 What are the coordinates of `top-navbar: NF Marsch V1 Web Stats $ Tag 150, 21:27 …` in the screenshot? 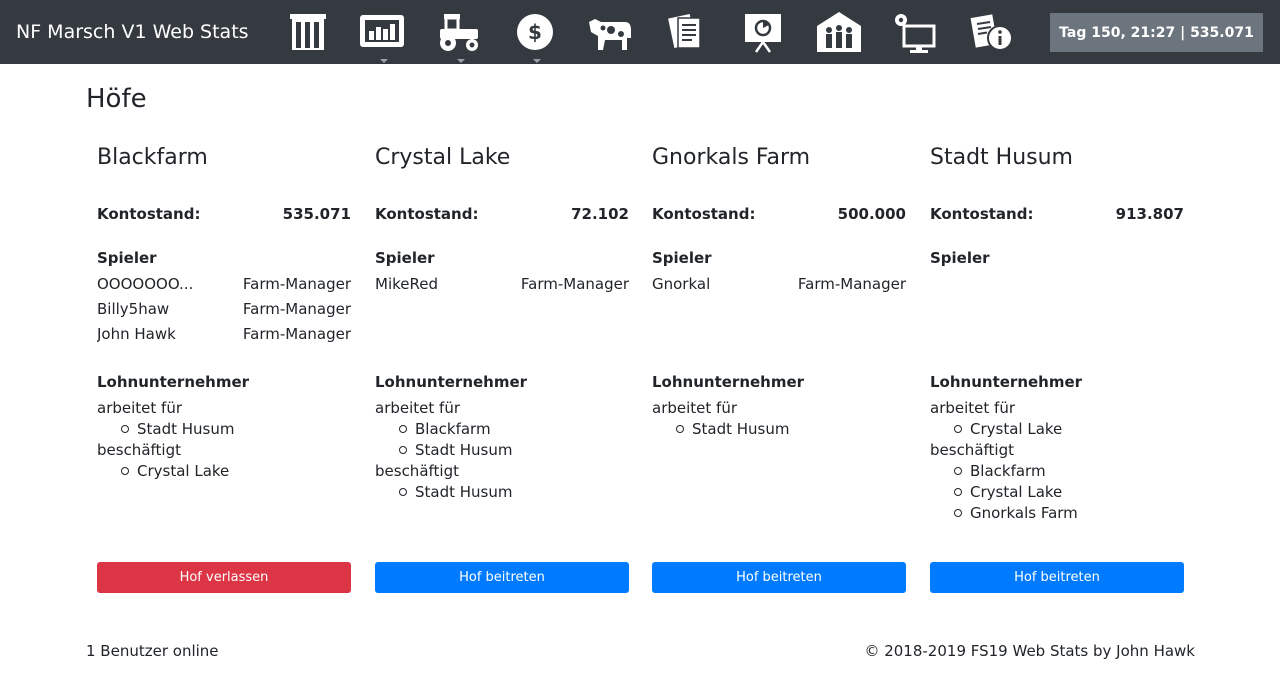 It's located at (640, 32).